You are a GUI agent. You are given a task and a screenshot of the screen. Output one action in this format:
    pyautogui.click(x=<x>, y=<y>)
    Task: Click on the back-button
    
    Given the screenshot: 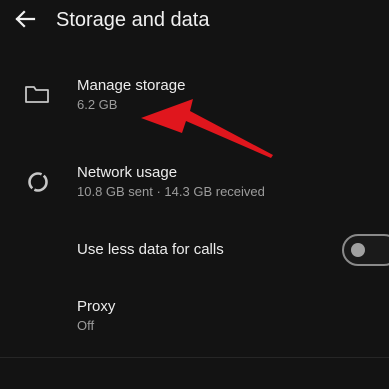 What is the action you would take?
    pyautogui.click(x=25, y=19)
    